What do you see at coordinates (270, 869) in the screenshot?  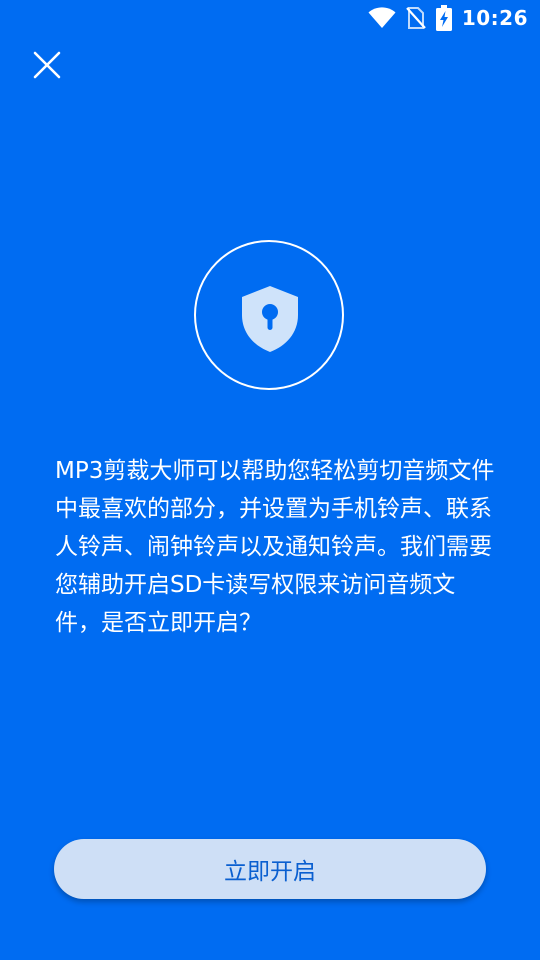 I see `enable-now-button: 立即开启` at bounding box center [270, 869].